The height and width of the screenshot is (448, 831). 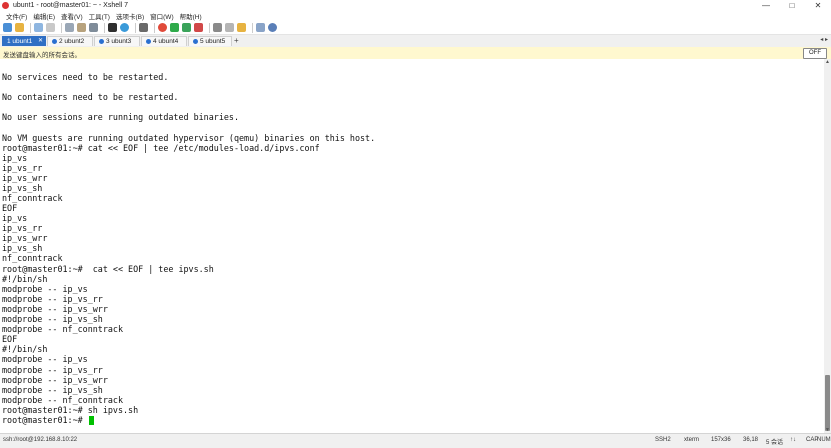 I want to click on tab-ubunt3: 3 ubunt3, so click(x=117, y=41).